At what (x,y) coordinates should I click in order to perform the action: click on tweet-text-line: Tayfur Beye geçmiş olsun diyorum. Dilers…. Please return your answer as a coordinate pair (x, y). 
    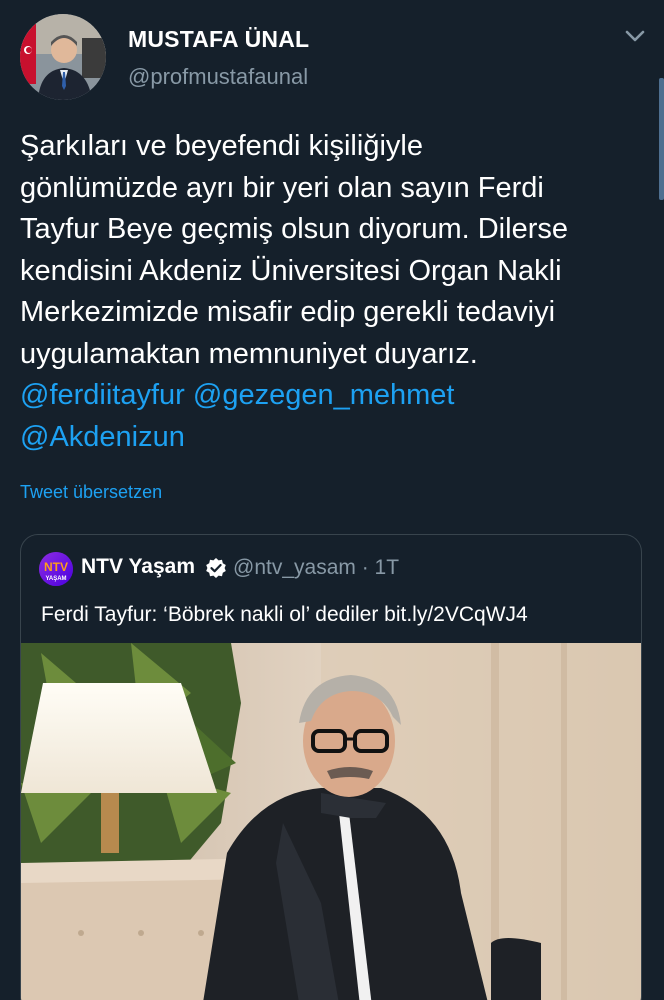
    Looking at the image, I should click on (294, 229).